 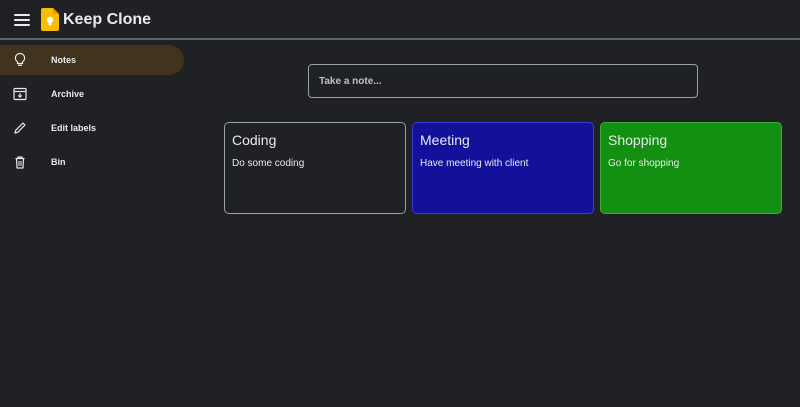 I want to click on app-title: Keep Clone, so click(x=107, y=19).